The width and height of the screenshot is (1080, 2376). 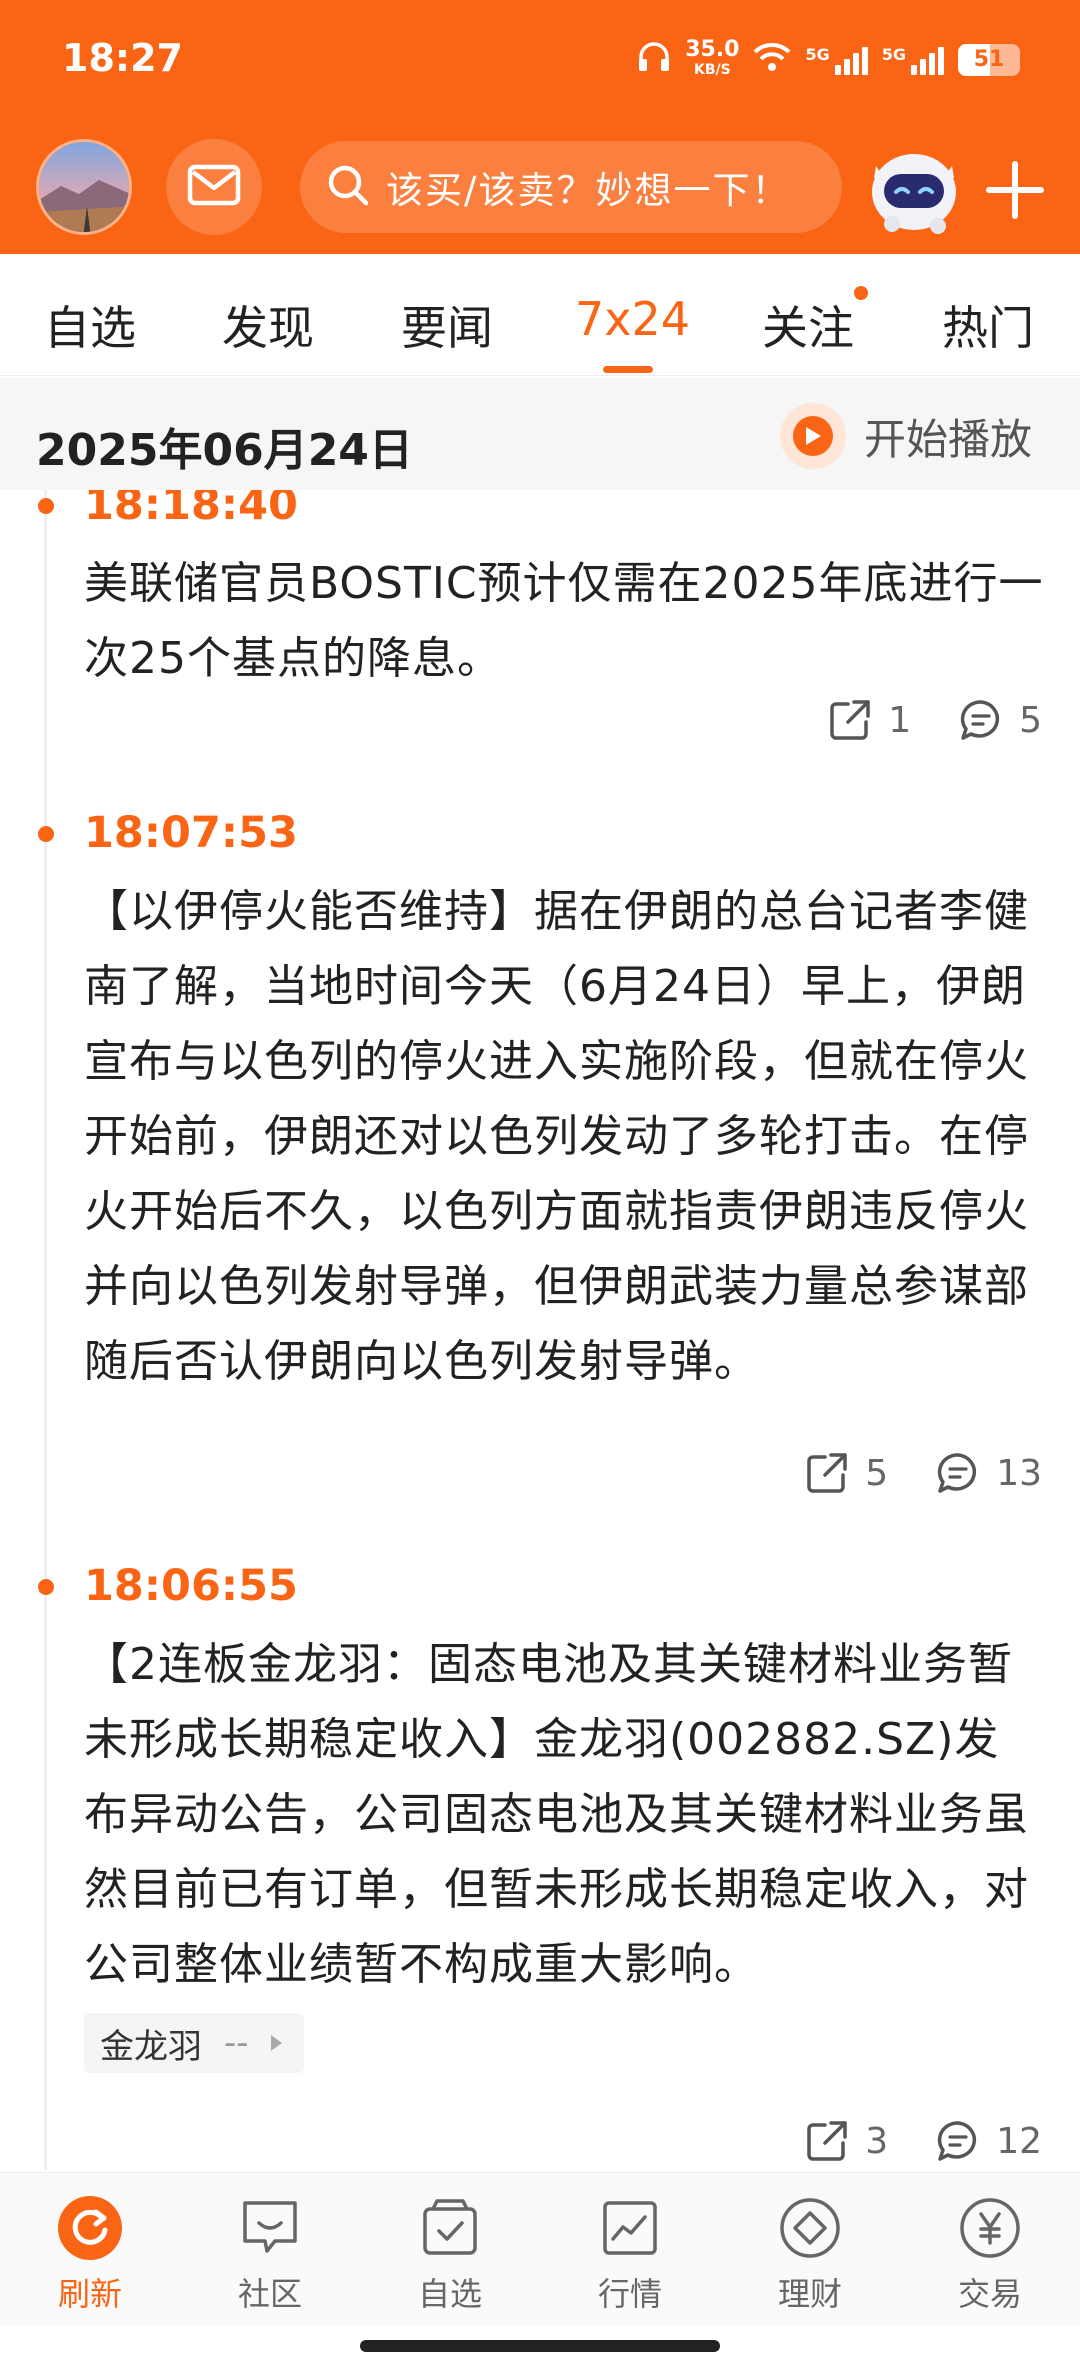 I want to click on status-bar: 18:27 35.0 KB/S 5G 5G 51, so click(x=540, y=60).